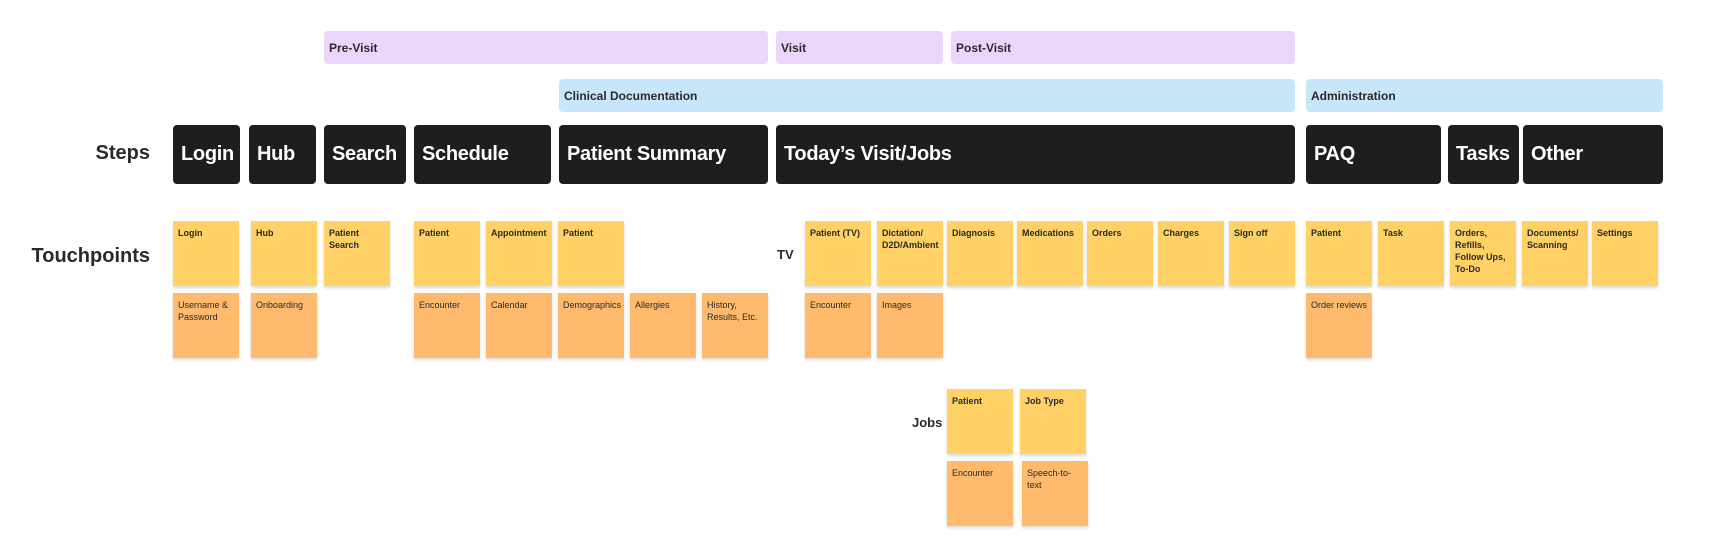 The width and height of the screenshot is (1731, 559). I want to click on sticky-hub: Hub, so click(284, 253).